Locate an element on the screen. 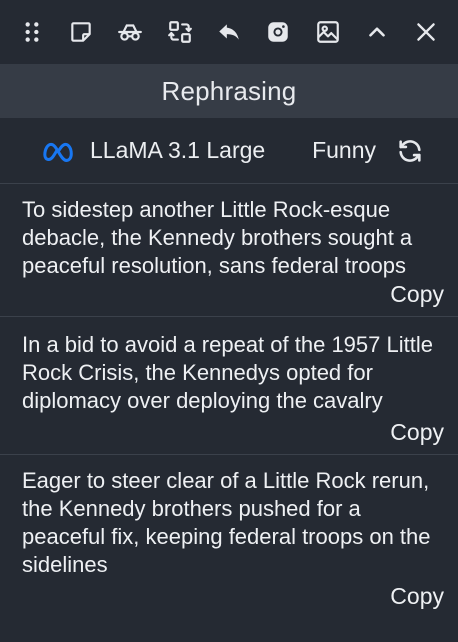  model-row: LLaMA 3.1 Large Funny is located at coordinates (229, 151).